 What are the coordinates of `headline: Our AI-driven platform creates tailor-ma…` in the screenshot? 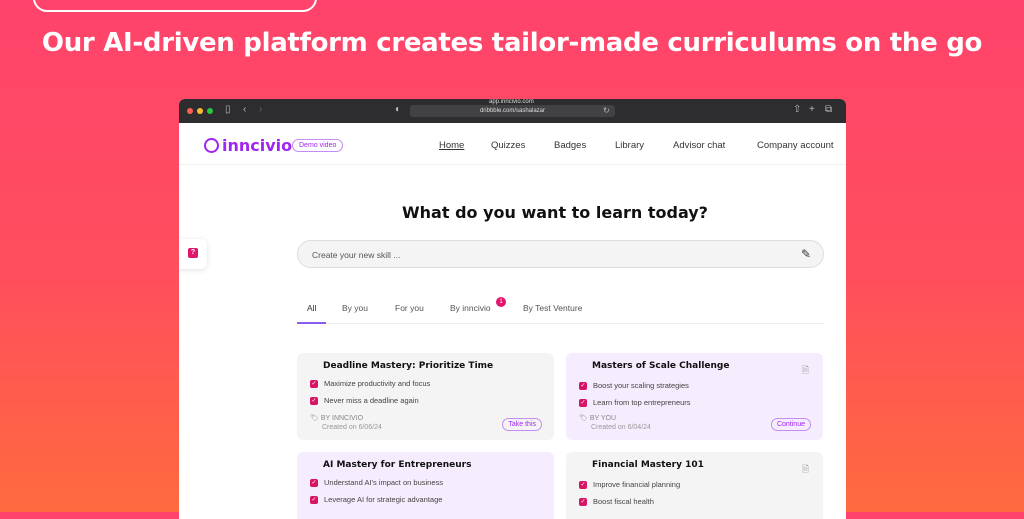 It's located at (512, 43).